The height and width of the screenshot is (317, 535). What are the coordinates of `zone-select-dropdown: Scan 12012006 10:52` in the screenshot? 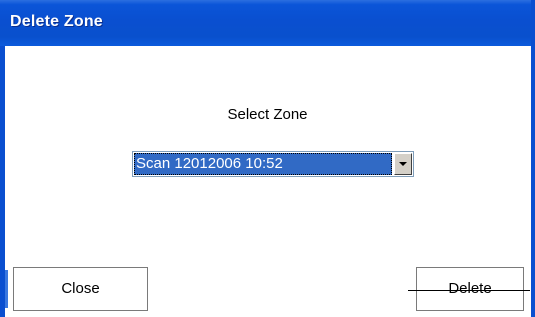 It's located at (273, 164).